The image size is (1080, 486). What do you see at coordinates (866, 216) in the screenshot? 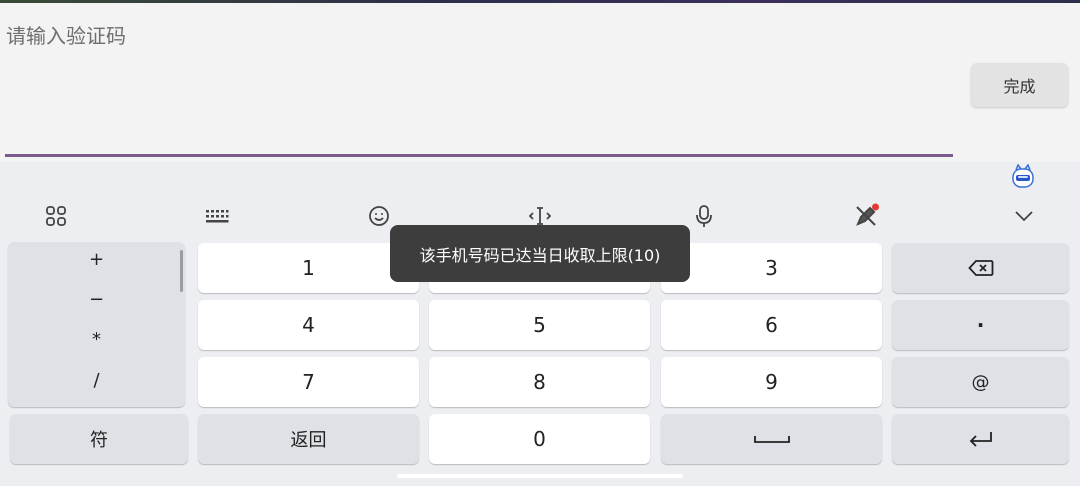
I see `pen-off-icon` at bounding box center [866, 216].